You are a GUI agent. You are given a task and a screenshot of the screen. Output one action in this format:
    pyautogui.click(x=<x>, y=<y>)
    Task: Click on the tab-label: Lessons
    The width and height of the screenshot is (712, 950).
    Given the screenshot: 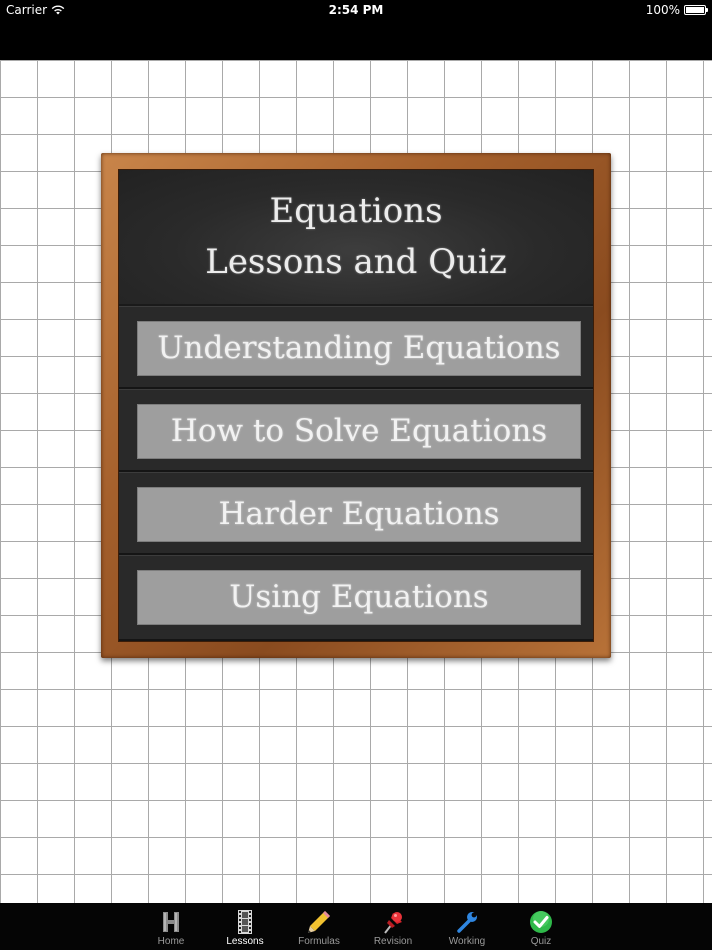 What is the action you would take?
    pyautogui.click(x=245, y=941)
    